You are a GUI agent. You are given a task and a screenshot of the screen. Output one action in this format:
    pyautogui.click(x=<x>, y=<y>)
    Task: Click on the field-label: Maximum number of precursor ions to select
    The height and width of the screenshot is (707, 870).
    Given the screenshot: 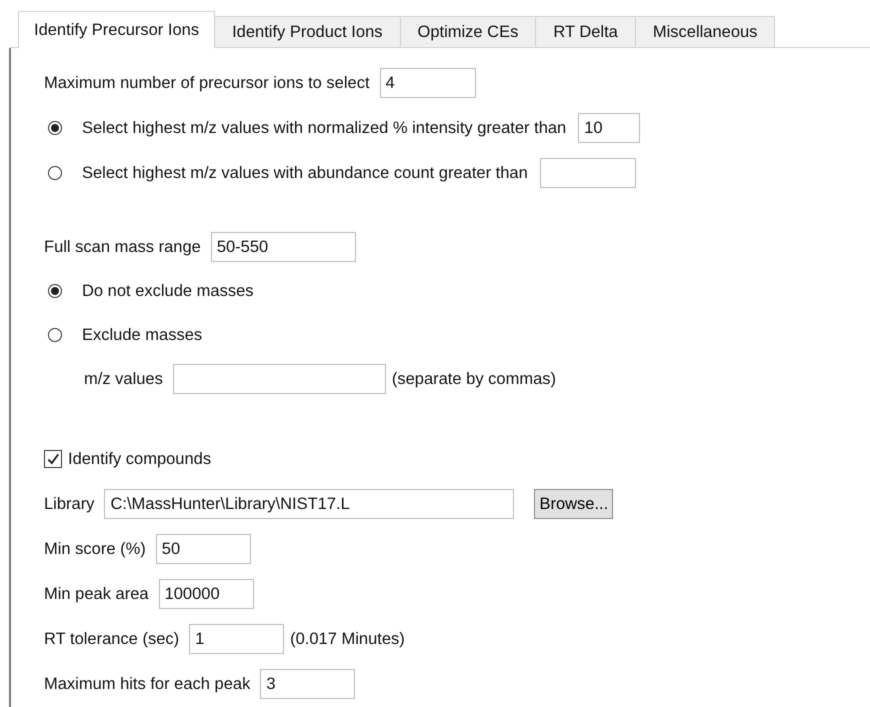 What is the action you would take?
    pyautogui.click(x=207, y=83)
    